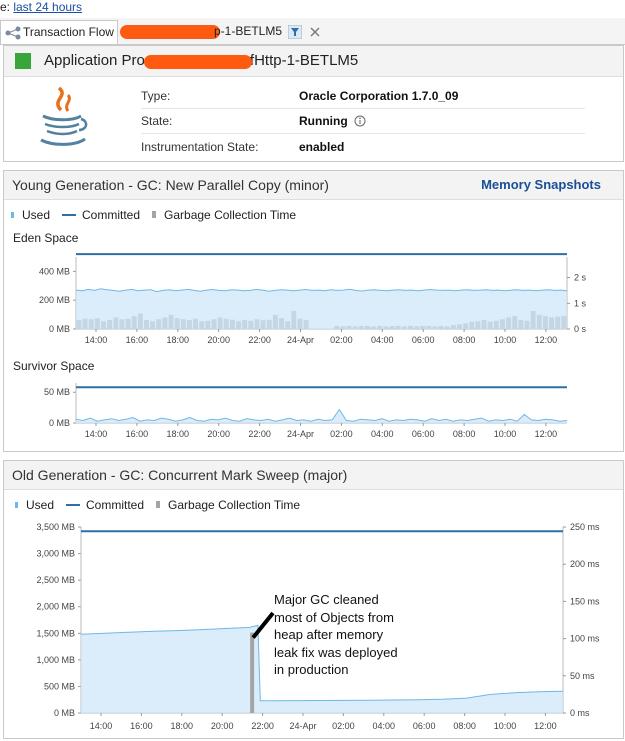 The image size is (625, 741). Describe the element at coordinates (13, 33) in the screenshot. I see `flow-icon` at that location.